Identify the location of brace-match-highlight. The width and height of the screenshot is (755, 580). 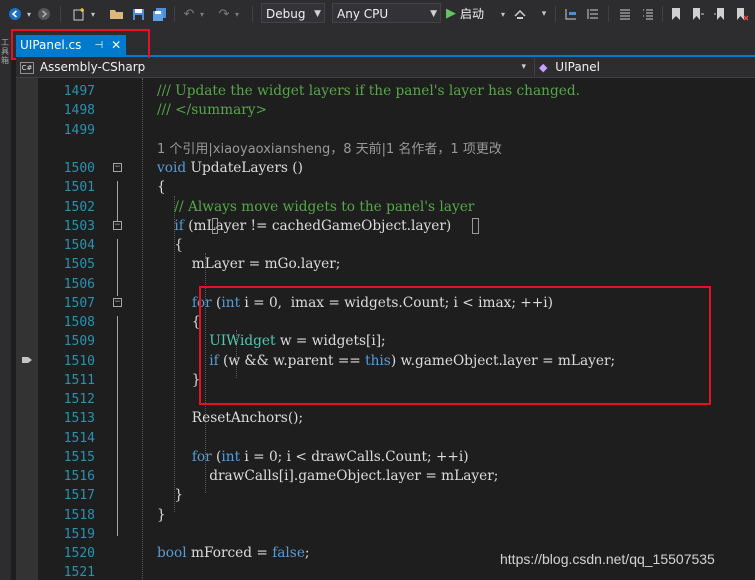
(475, 226).